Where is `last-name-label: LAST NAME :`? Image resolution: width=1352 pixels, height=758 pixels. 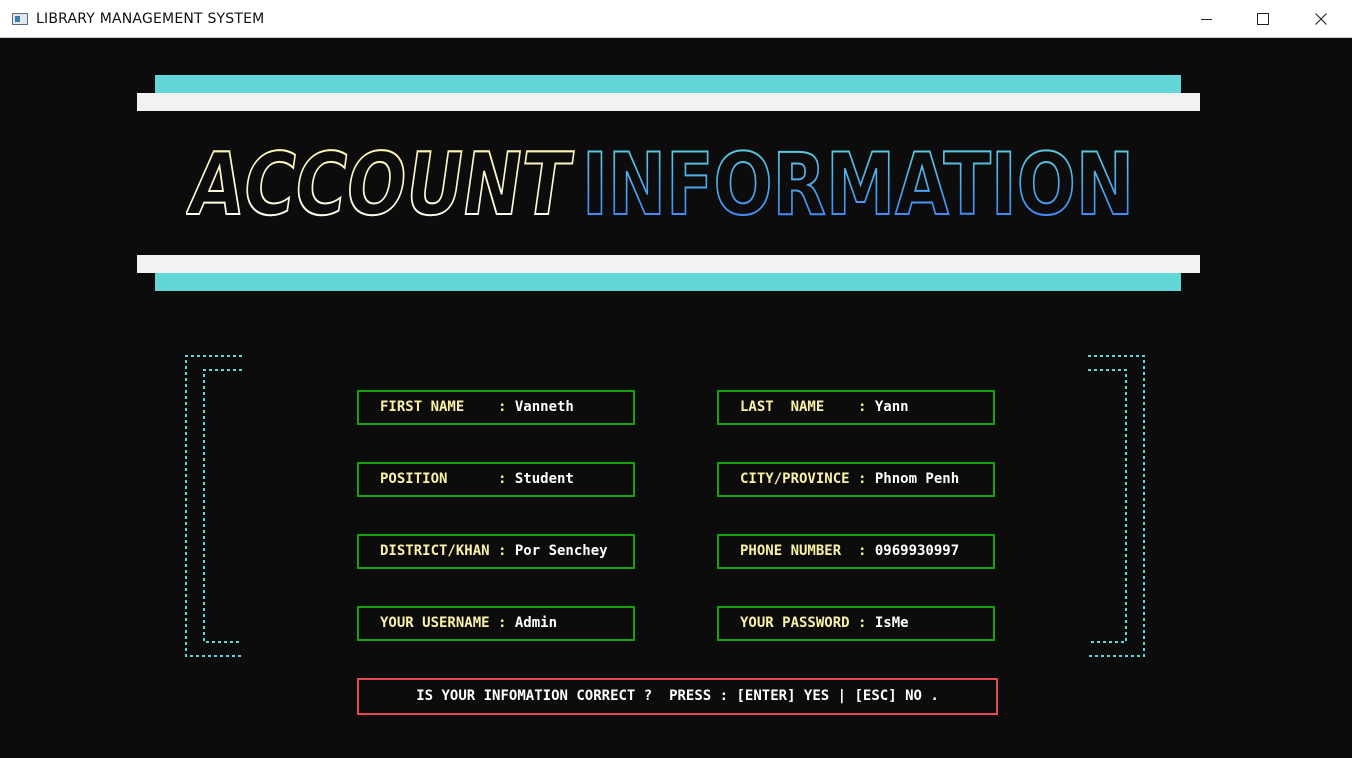
last-name-label: LAST NAME : is located at coordinates (807, 407).